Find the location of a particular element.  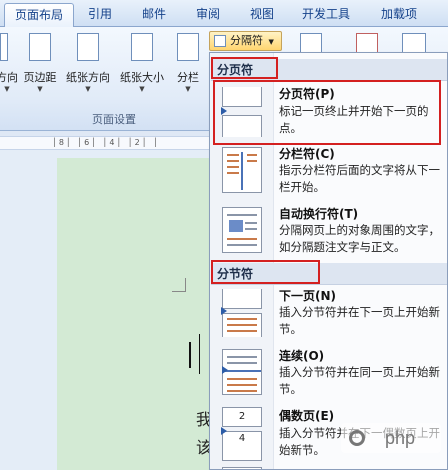

watermark-logo-icon is located at coordinates (357, 438).